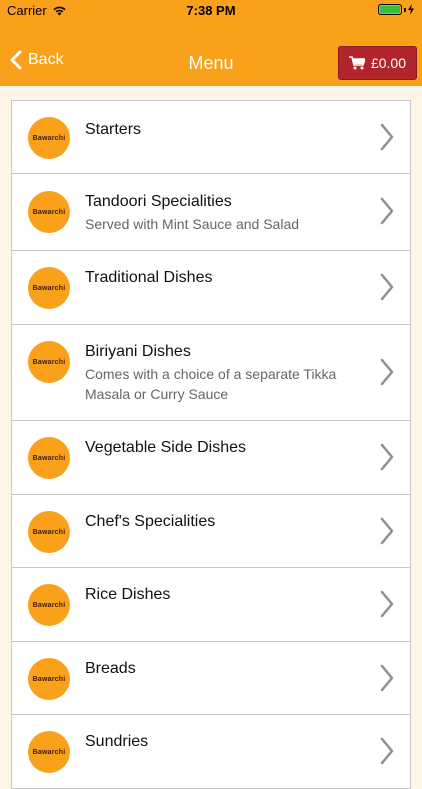  I want to click on cart-total: £0.00, so click(388, 63).